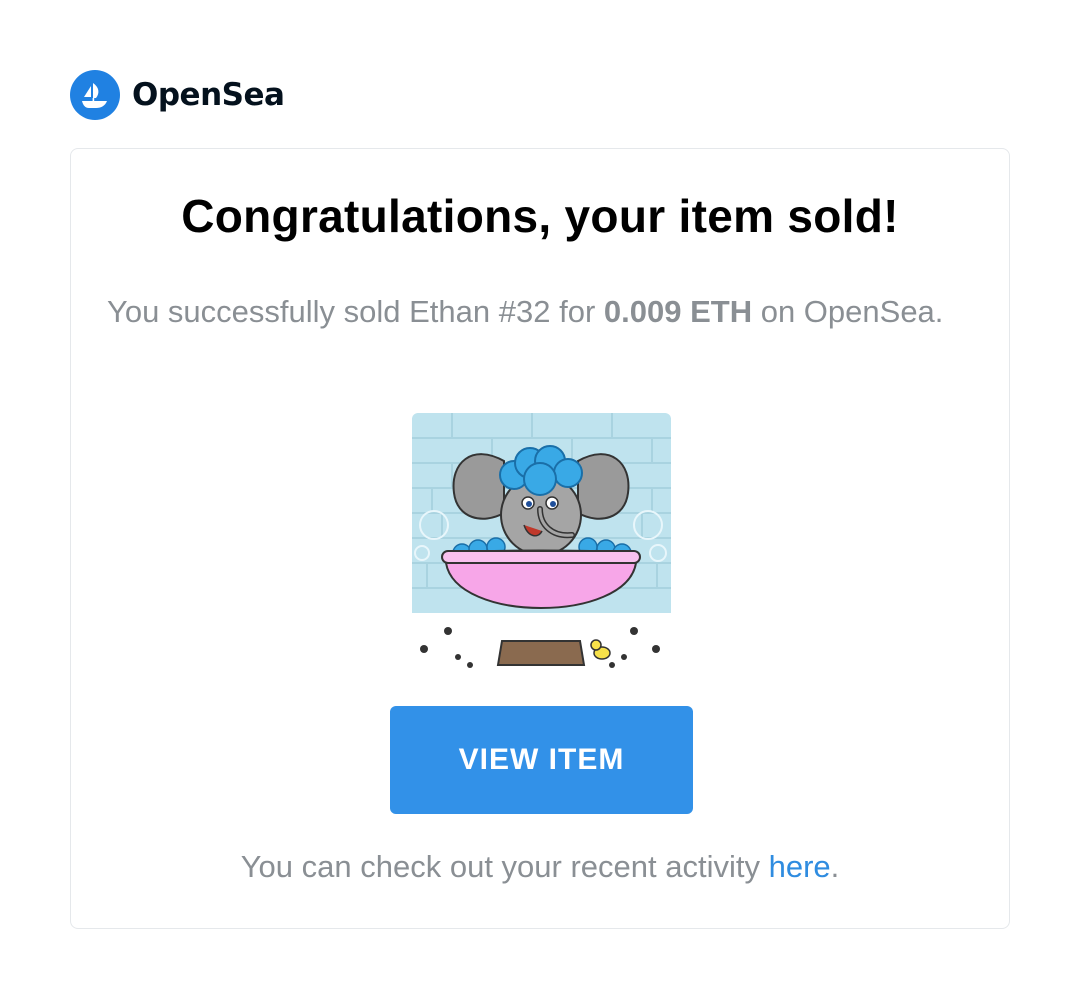 The height and width of the screenshot is (1008, 1080). Describe the element at coordinates (208, 95) in the screenshot. I see `brand-name: OpenSea` at that location.